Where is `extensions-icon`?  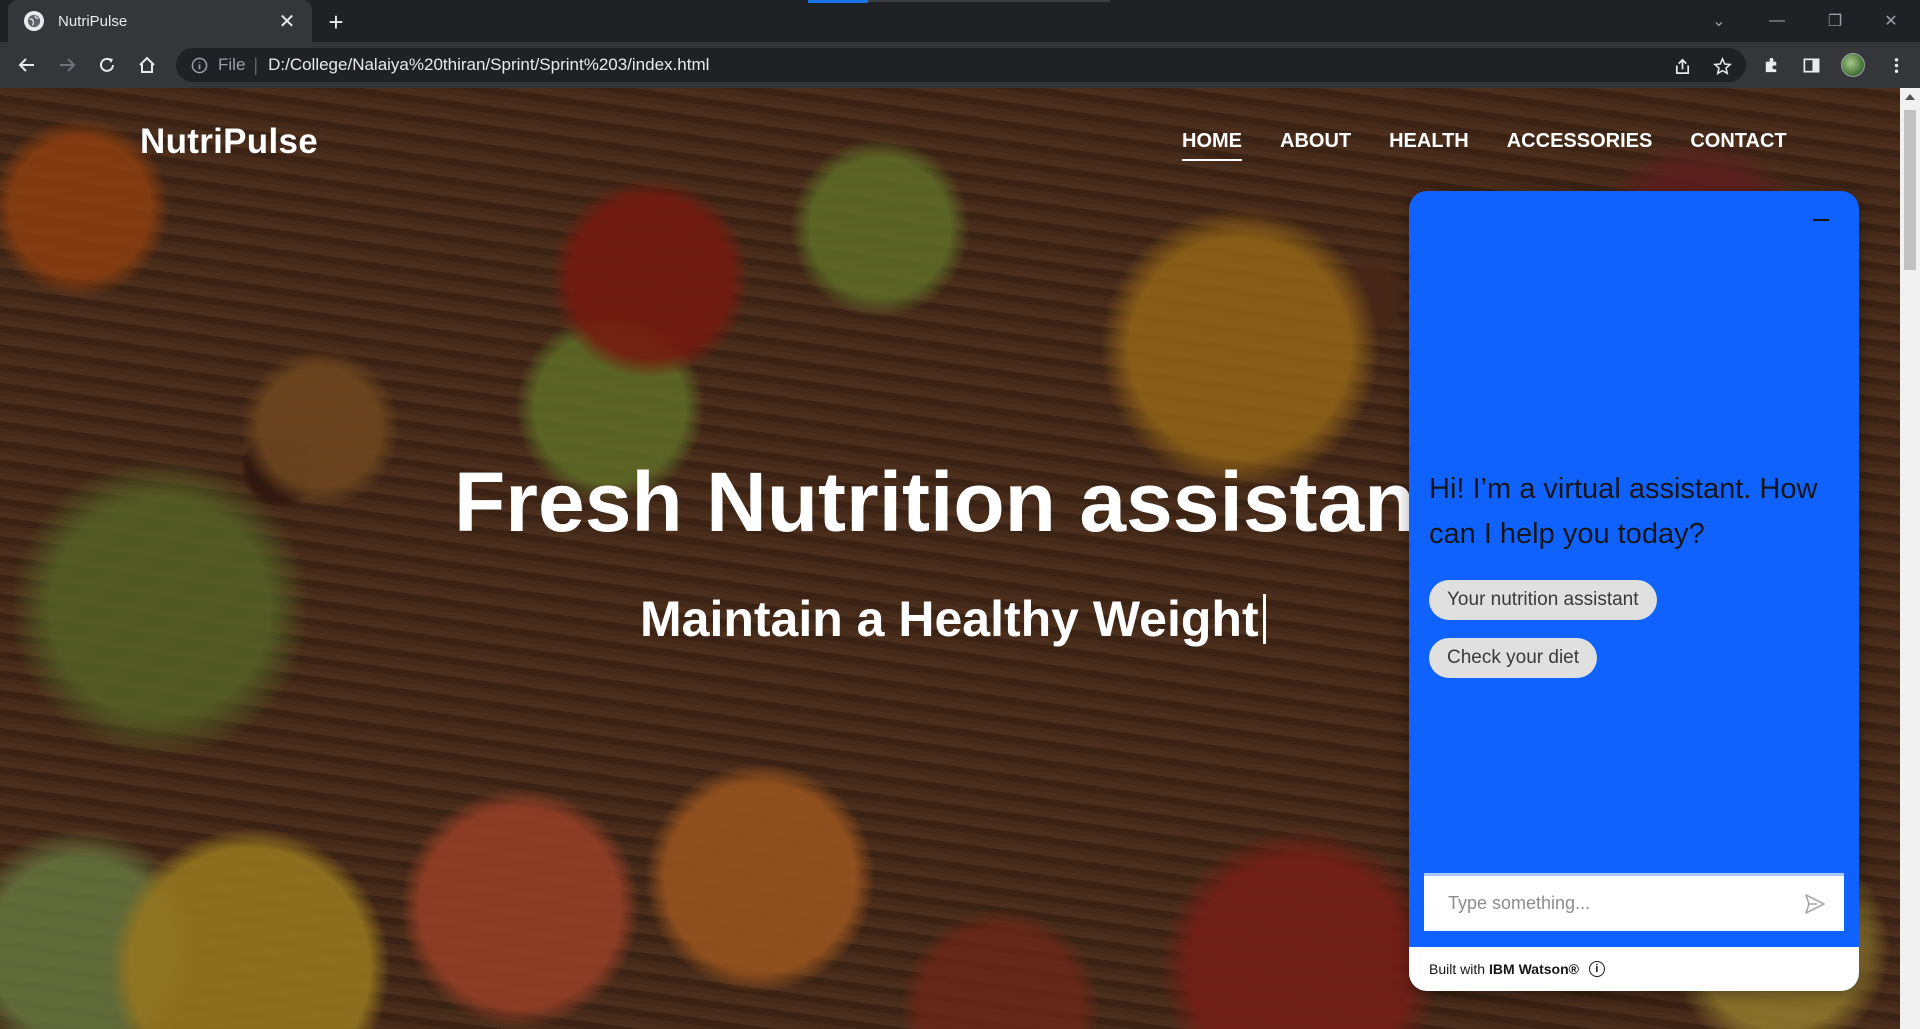 extensions-icon is located at coordinates (1771, 65).